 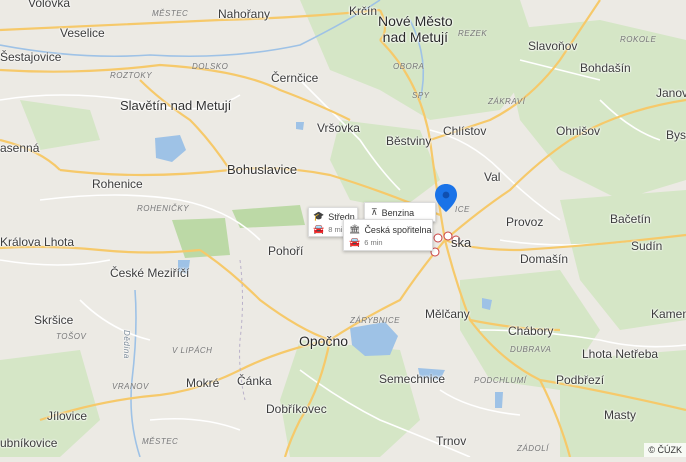 What do you see at coordinates (553, 46) in the screenshot?
I see `place-label: Slavoňov` at bounding box center [553, 46].